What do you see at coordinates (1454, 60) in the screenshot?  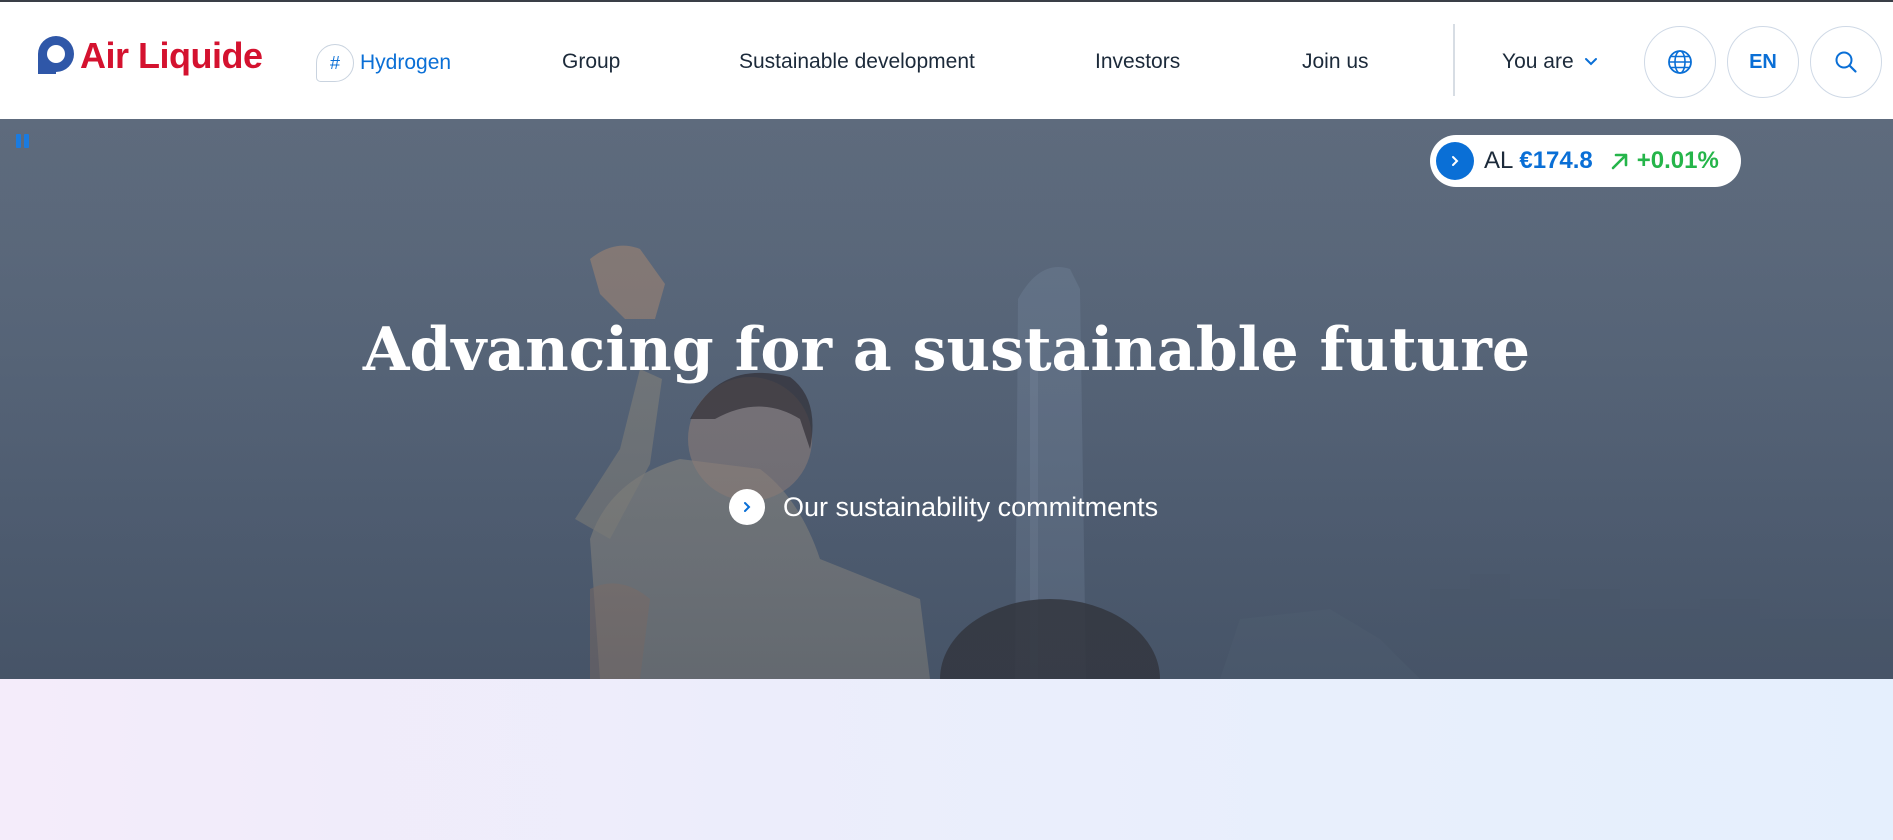 I see `nav-divider` at bounding box center [1454, 60].